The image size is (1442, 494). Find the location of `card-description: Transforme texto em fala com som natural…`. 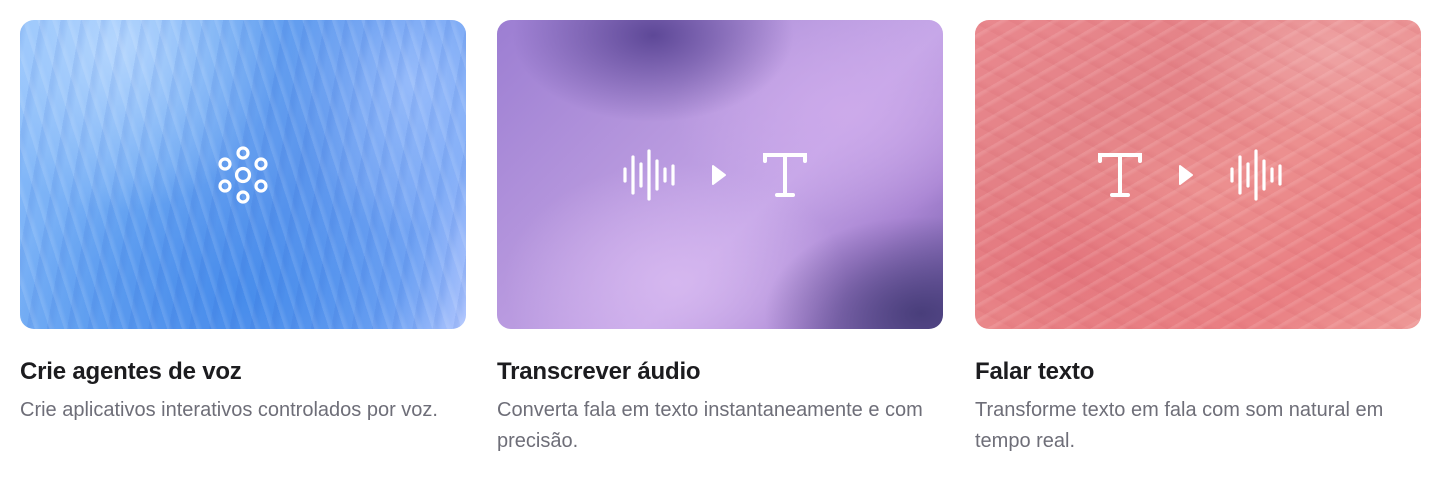

card-description: Transforme texto em fala com som natural… is located at coordinates (1179, 425).